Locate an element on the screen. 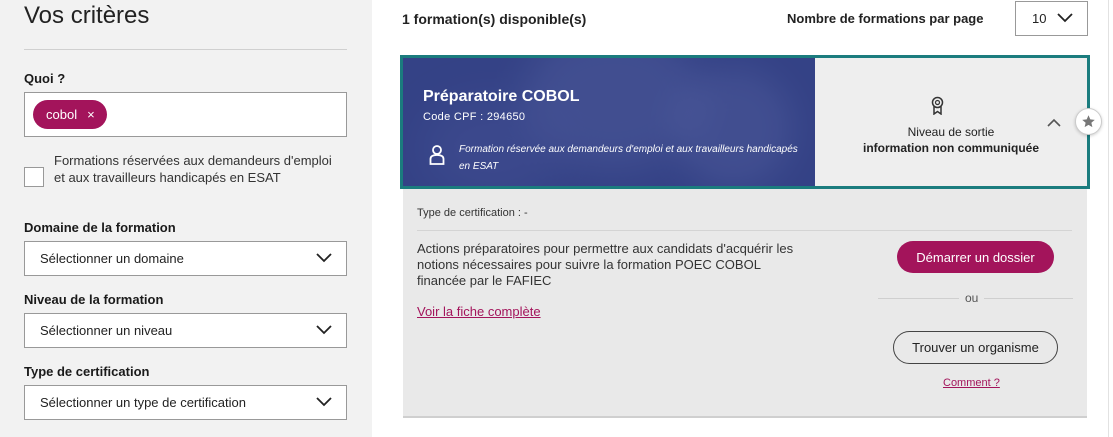 This screenshot has width=1113, height=437. page-edge-divider is located at coordinates (1108, 218).